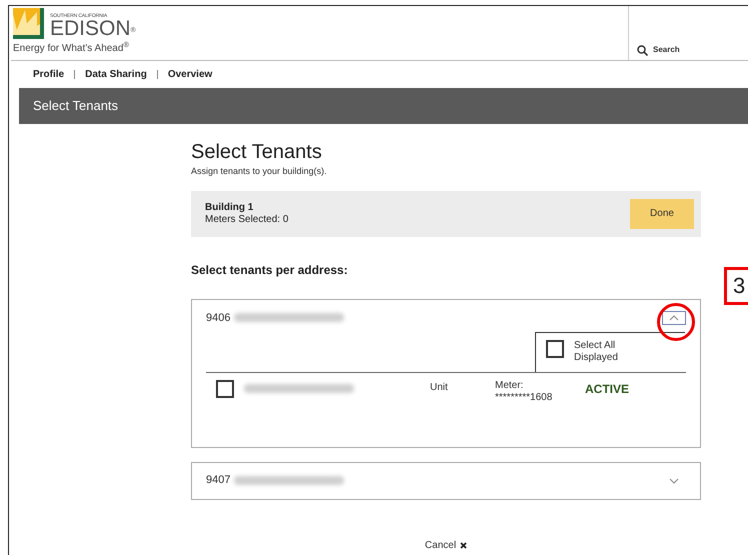 The image size is (748, 555). What do you see at coordinates (246, 220) in the screenshot?
I see `meters-selected: Meters Selected: 0` at bounding box center [246, 220].